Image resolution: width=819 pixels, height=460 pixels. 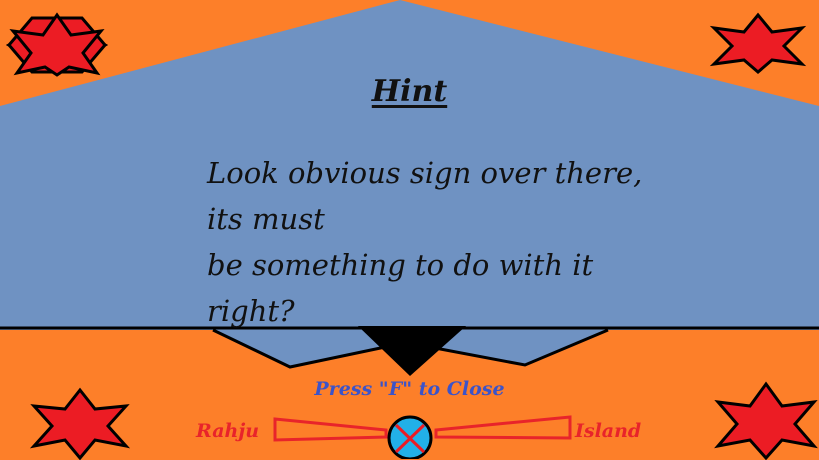 I want to click on brand-bar-right, so click(x=503, y=427).